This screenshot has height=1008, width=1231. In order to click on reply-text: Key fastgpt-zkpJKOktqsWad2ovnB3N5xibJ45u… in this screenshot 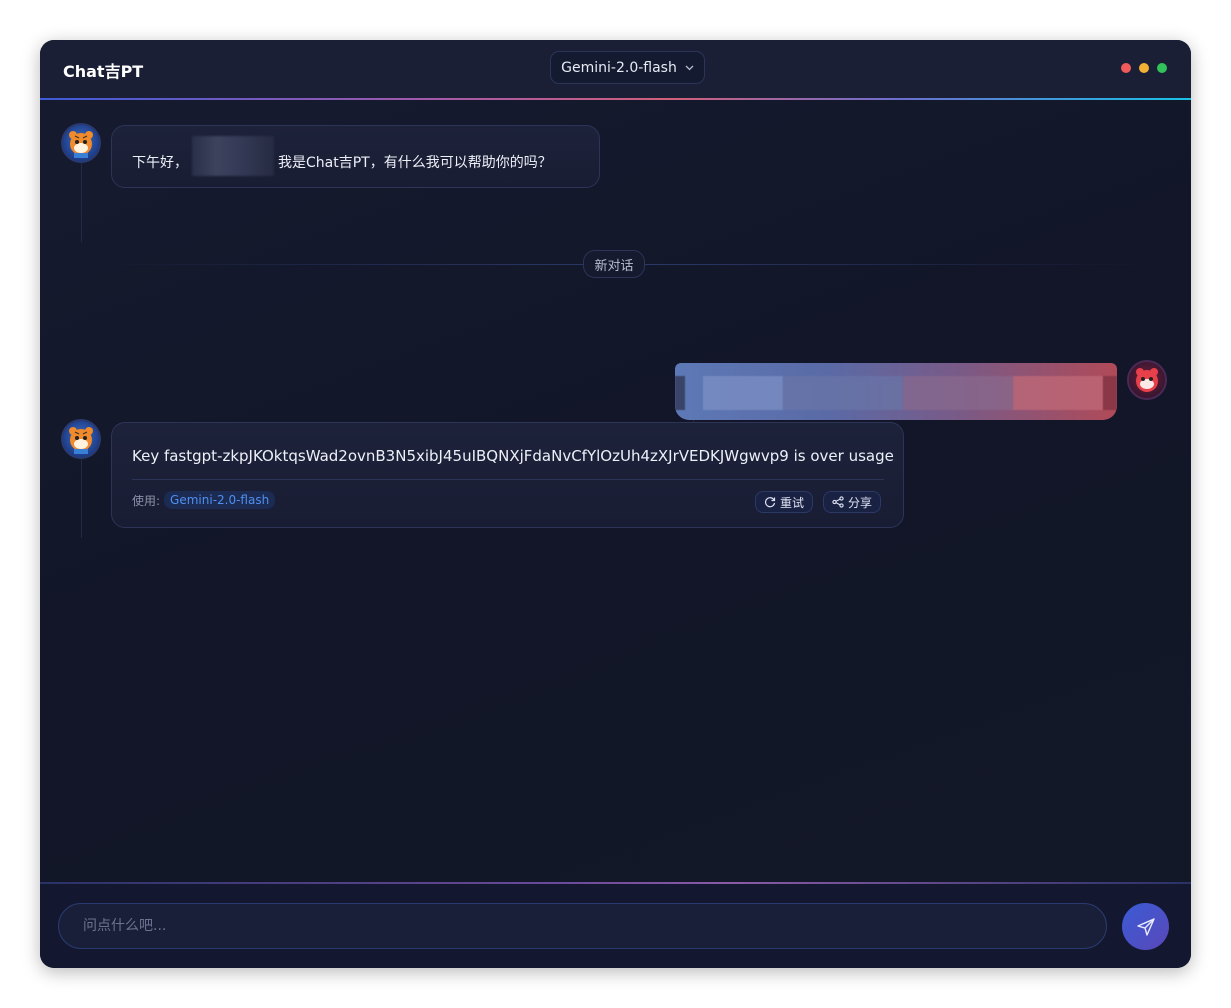, I will do `click(513, 456)`.